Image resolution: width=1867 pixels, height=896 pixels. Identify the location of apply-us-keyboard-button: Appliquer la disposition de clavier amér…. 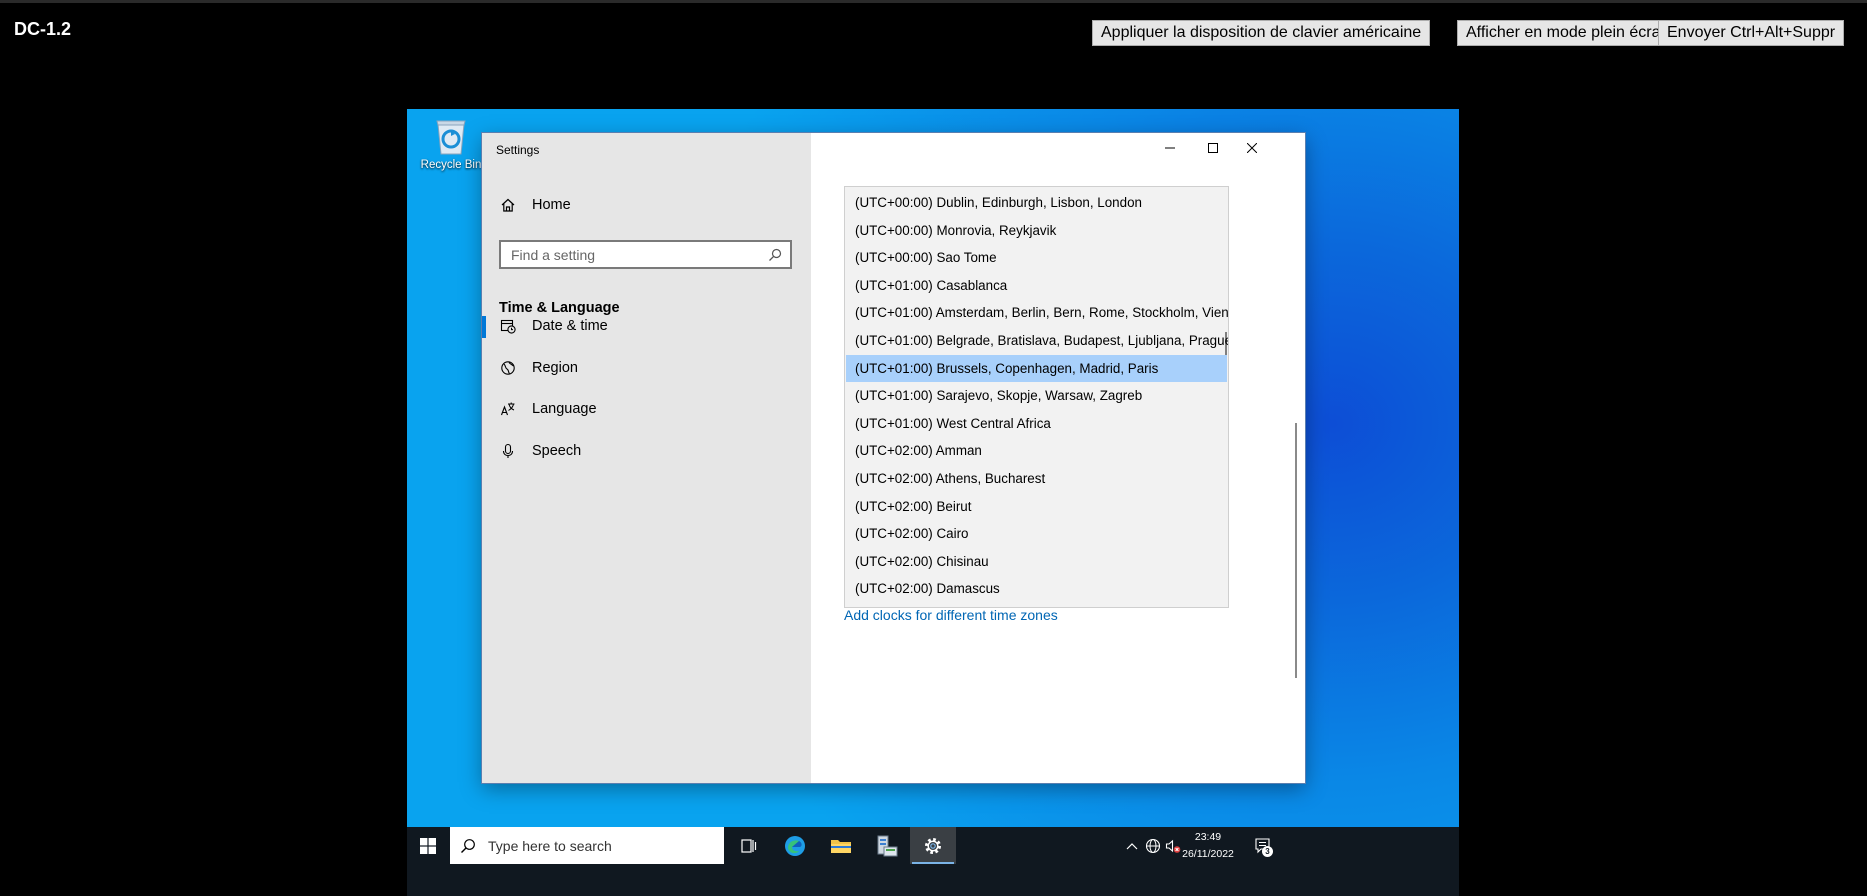
(1261, 33).